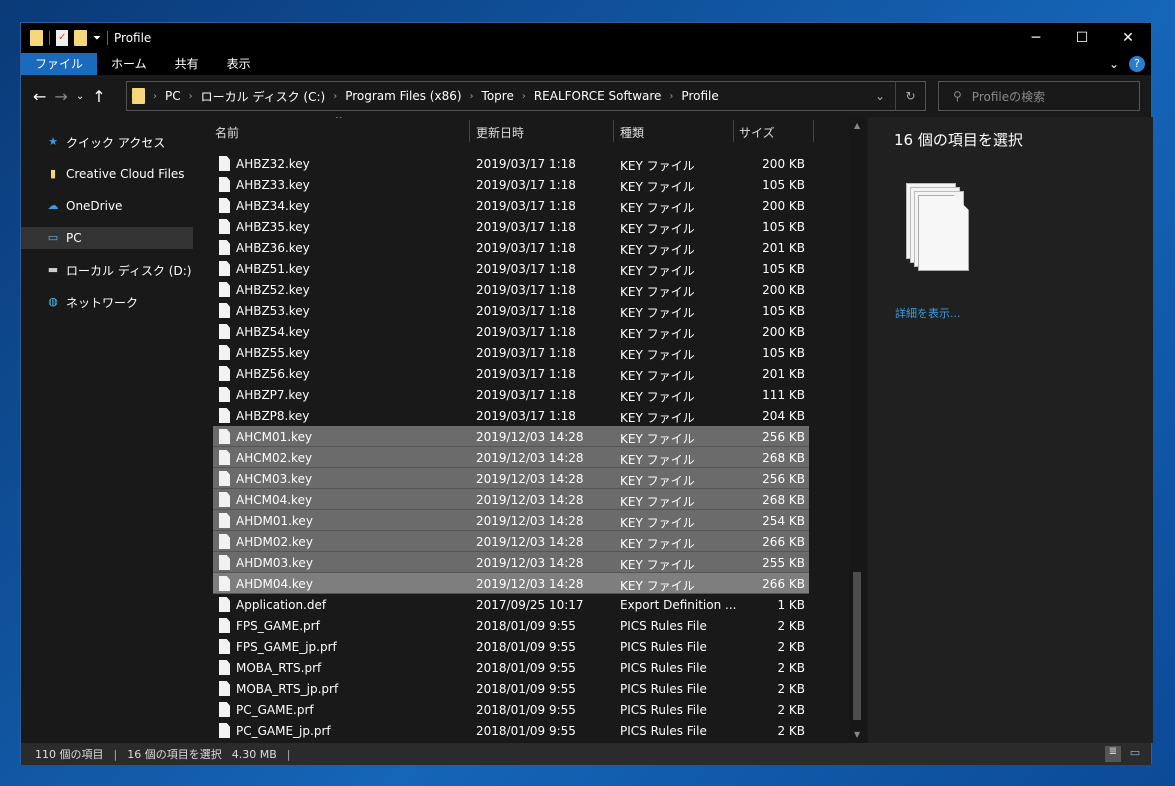 The image size is (1175, 786). What do you see at coordinates (39, 96) in the screenshot?
I see `back-arrow-icon: ←` at bounding box center [39, 96].